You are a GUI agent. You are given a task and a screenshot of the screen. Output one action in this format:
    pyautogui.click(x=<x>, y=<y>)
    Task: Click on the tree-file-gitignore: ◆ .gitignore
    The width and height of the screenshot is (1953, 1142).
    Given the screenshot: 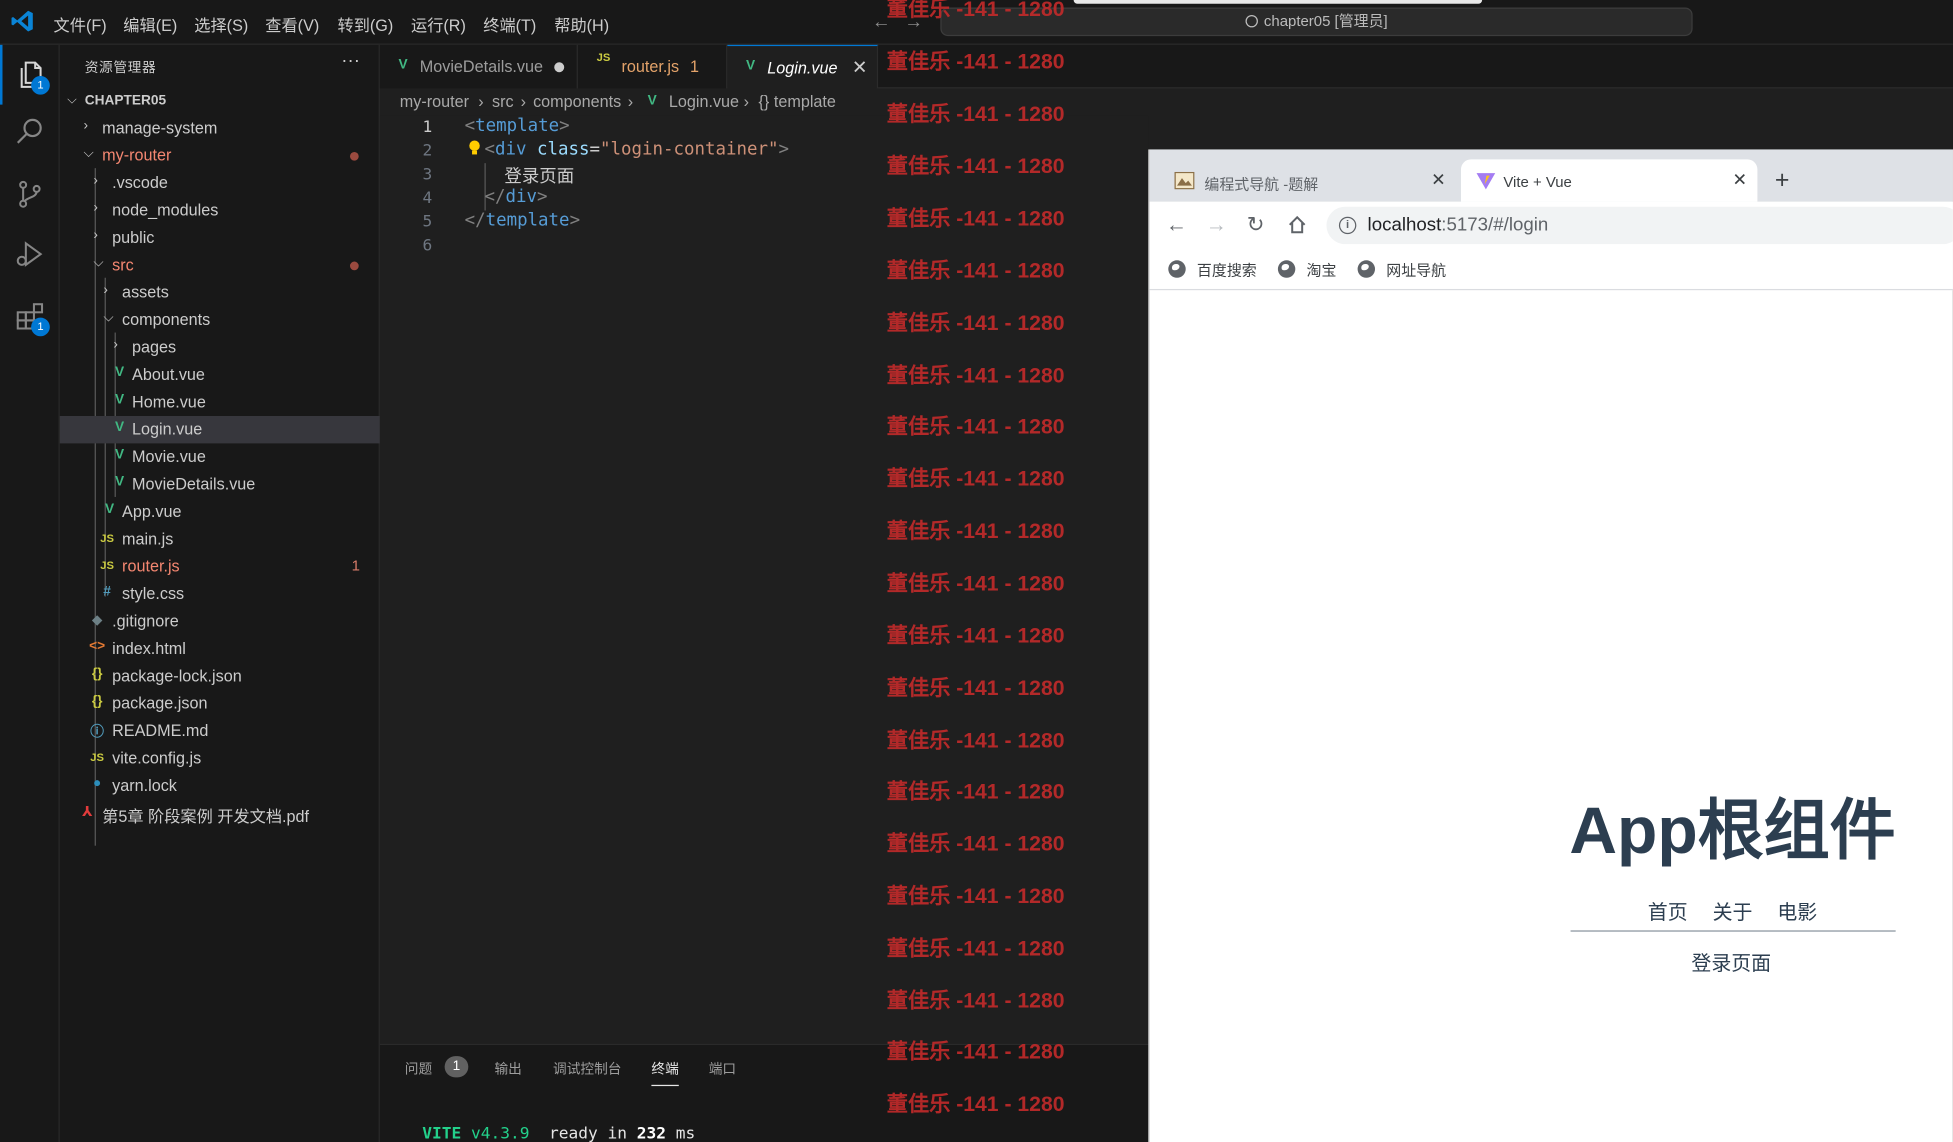 What is the action you would take?
    pyautogui.click(x=220, y=621)
    